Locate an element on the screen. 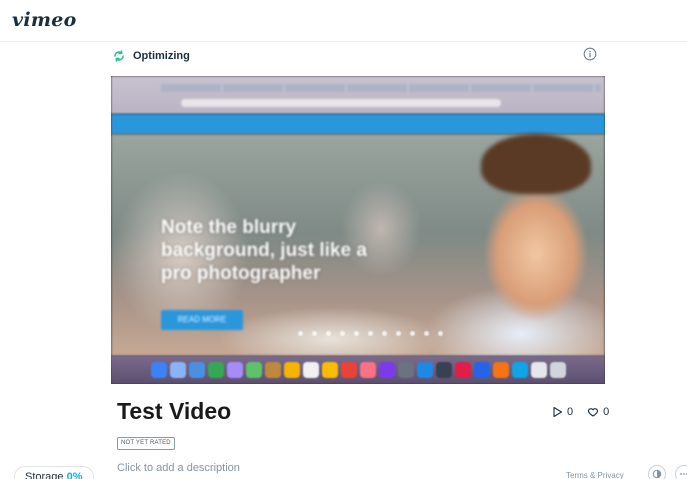 Image resolution: width=687 pixels, height=479 pixels. video-frame-browser-chrome is located at coordinates (358, 95).